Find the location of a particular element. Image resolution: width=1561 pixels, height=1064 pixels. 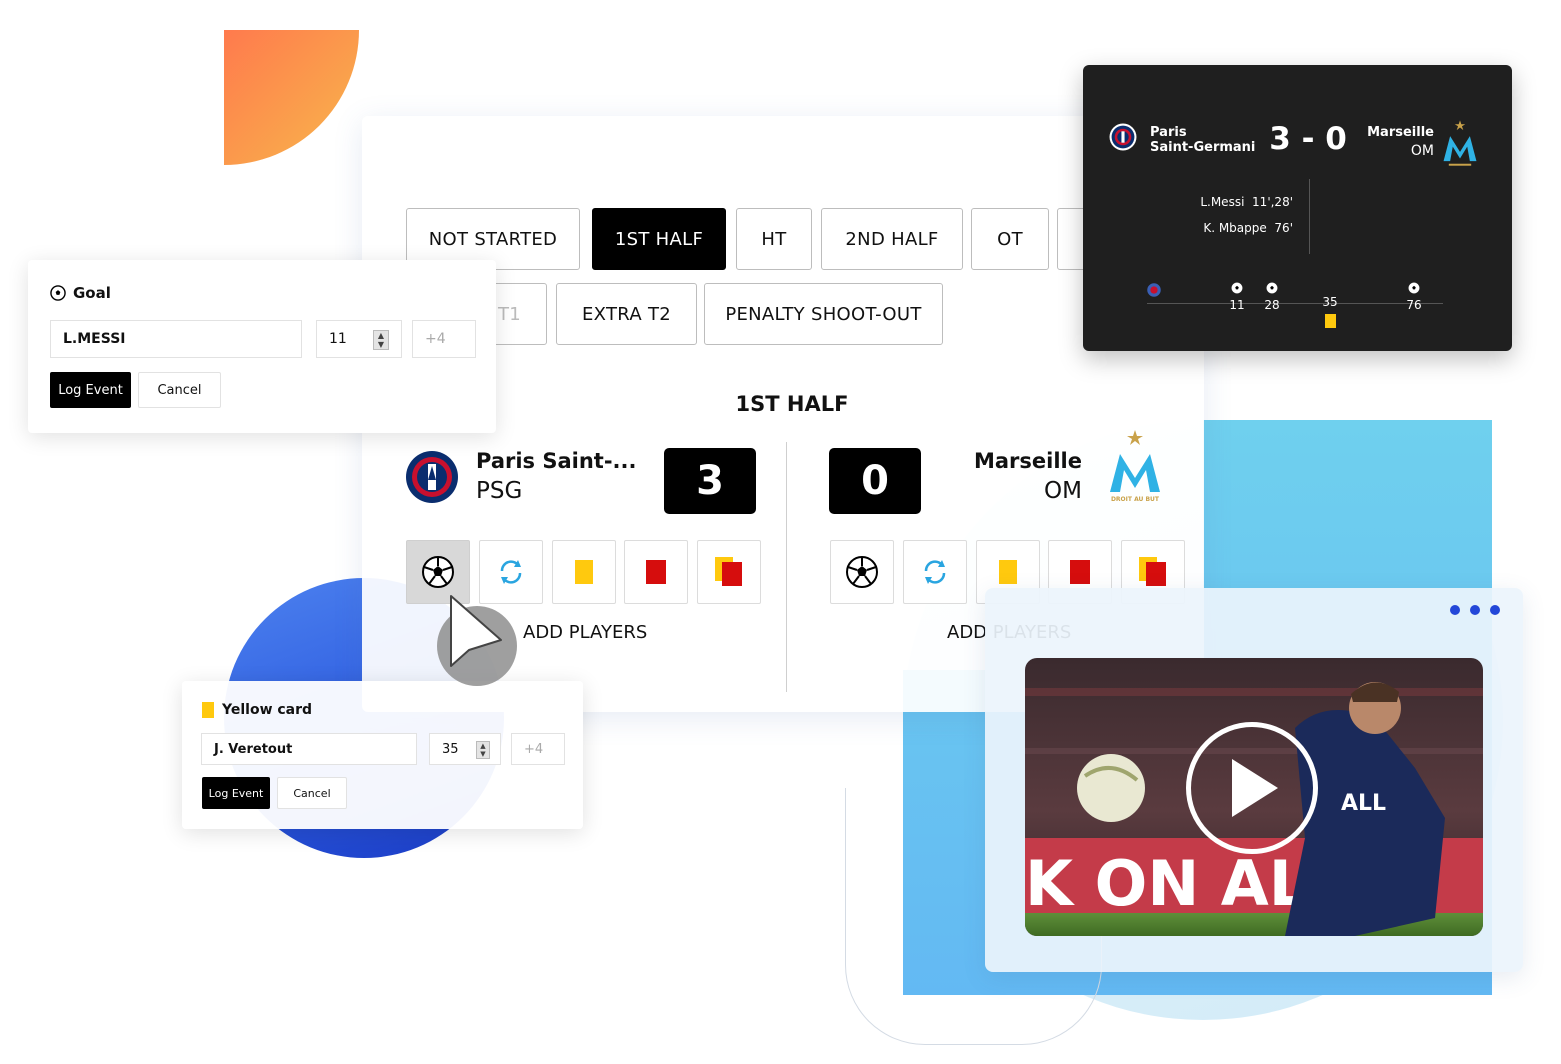

timeline-goal-3: 76 is located at coordinates (1414, 295).